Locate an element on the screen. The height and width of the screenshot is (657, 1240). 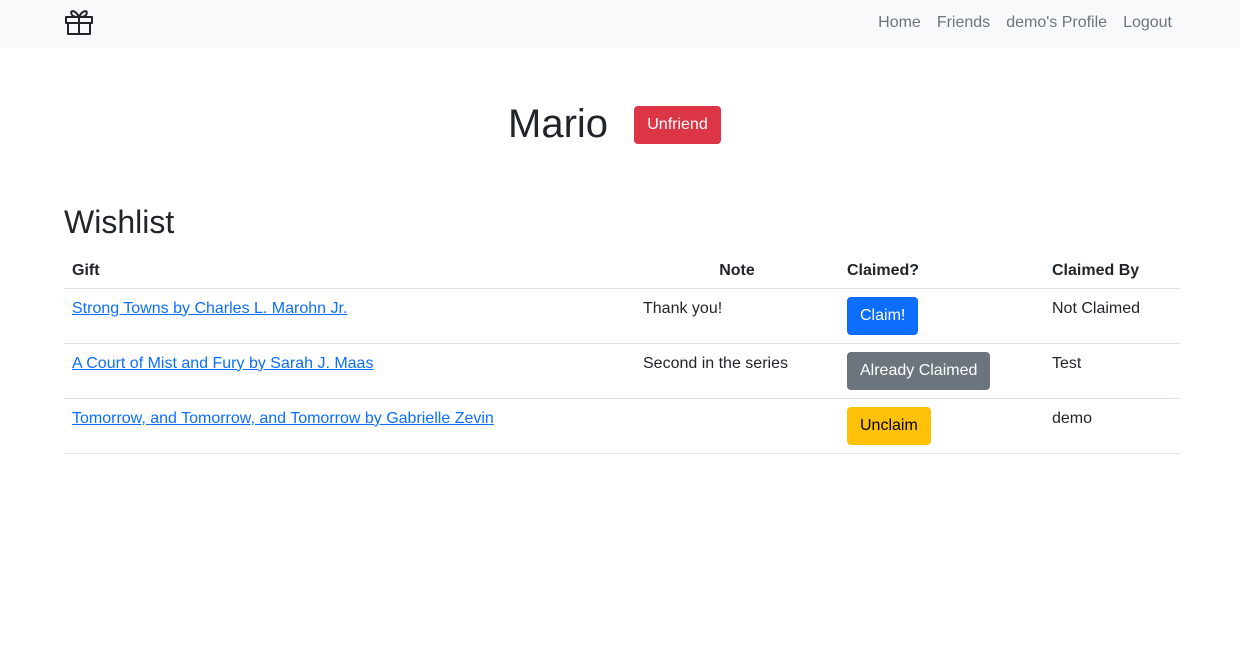
nav-home-link: Home is located at coordinates (899, 23).